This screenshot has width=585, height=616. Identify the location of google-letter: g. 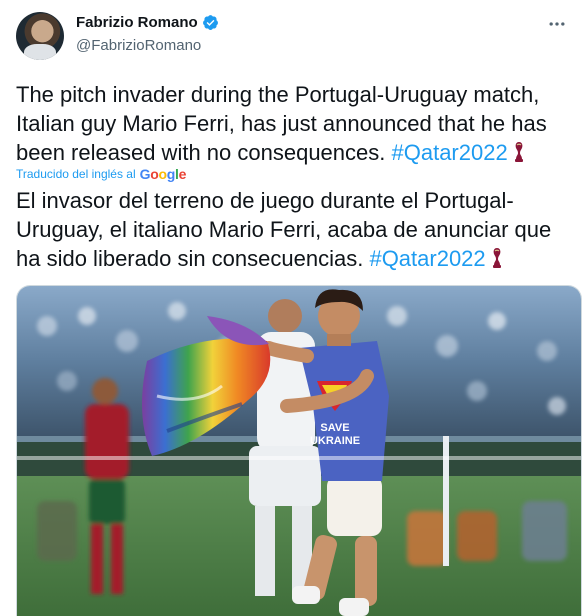
(171, 174).